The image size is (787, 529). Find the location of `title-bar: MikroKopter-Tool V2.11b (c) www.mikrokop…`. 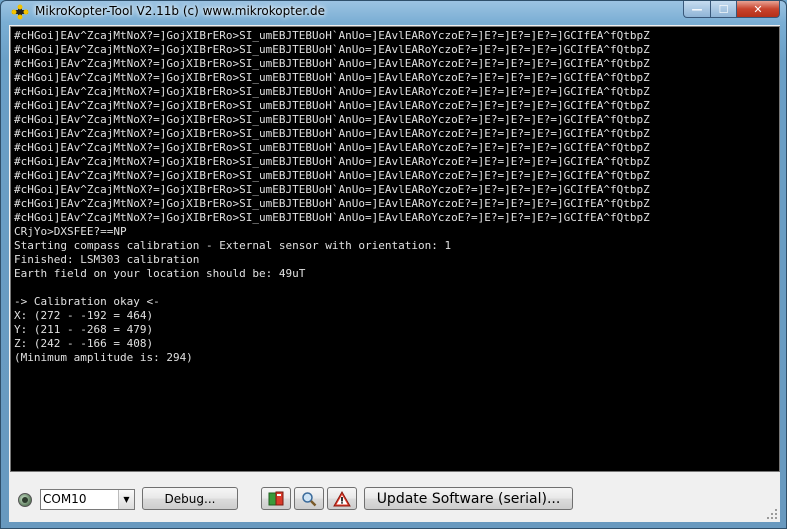

title-bar: MikroKopter-Tool V2.11b (c) www.mikrokop… is located at coordinates (394, 13).